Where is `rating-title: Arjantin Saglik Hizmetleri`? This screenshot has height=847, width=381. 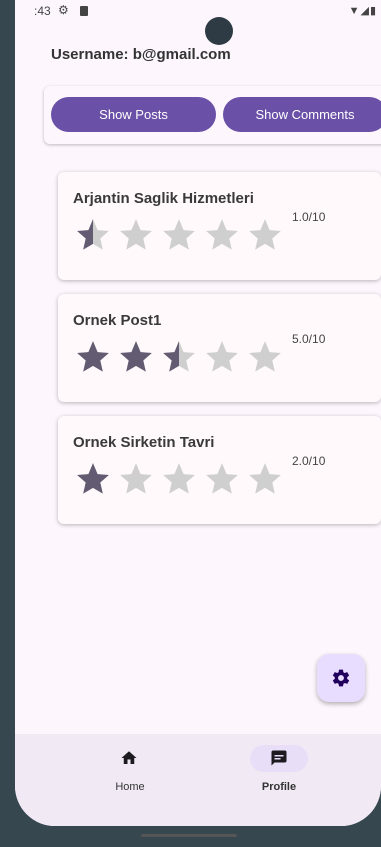
rating-title: Arjantin Saglik Hizmetleri is located at coordinates (163, 198).